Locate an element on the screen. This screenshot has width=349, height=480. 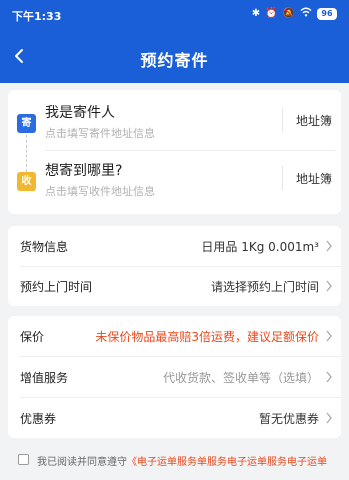
value-added-row: 增值服务 代收货款、签收单等（选填） is located at coordinates (174, 377).